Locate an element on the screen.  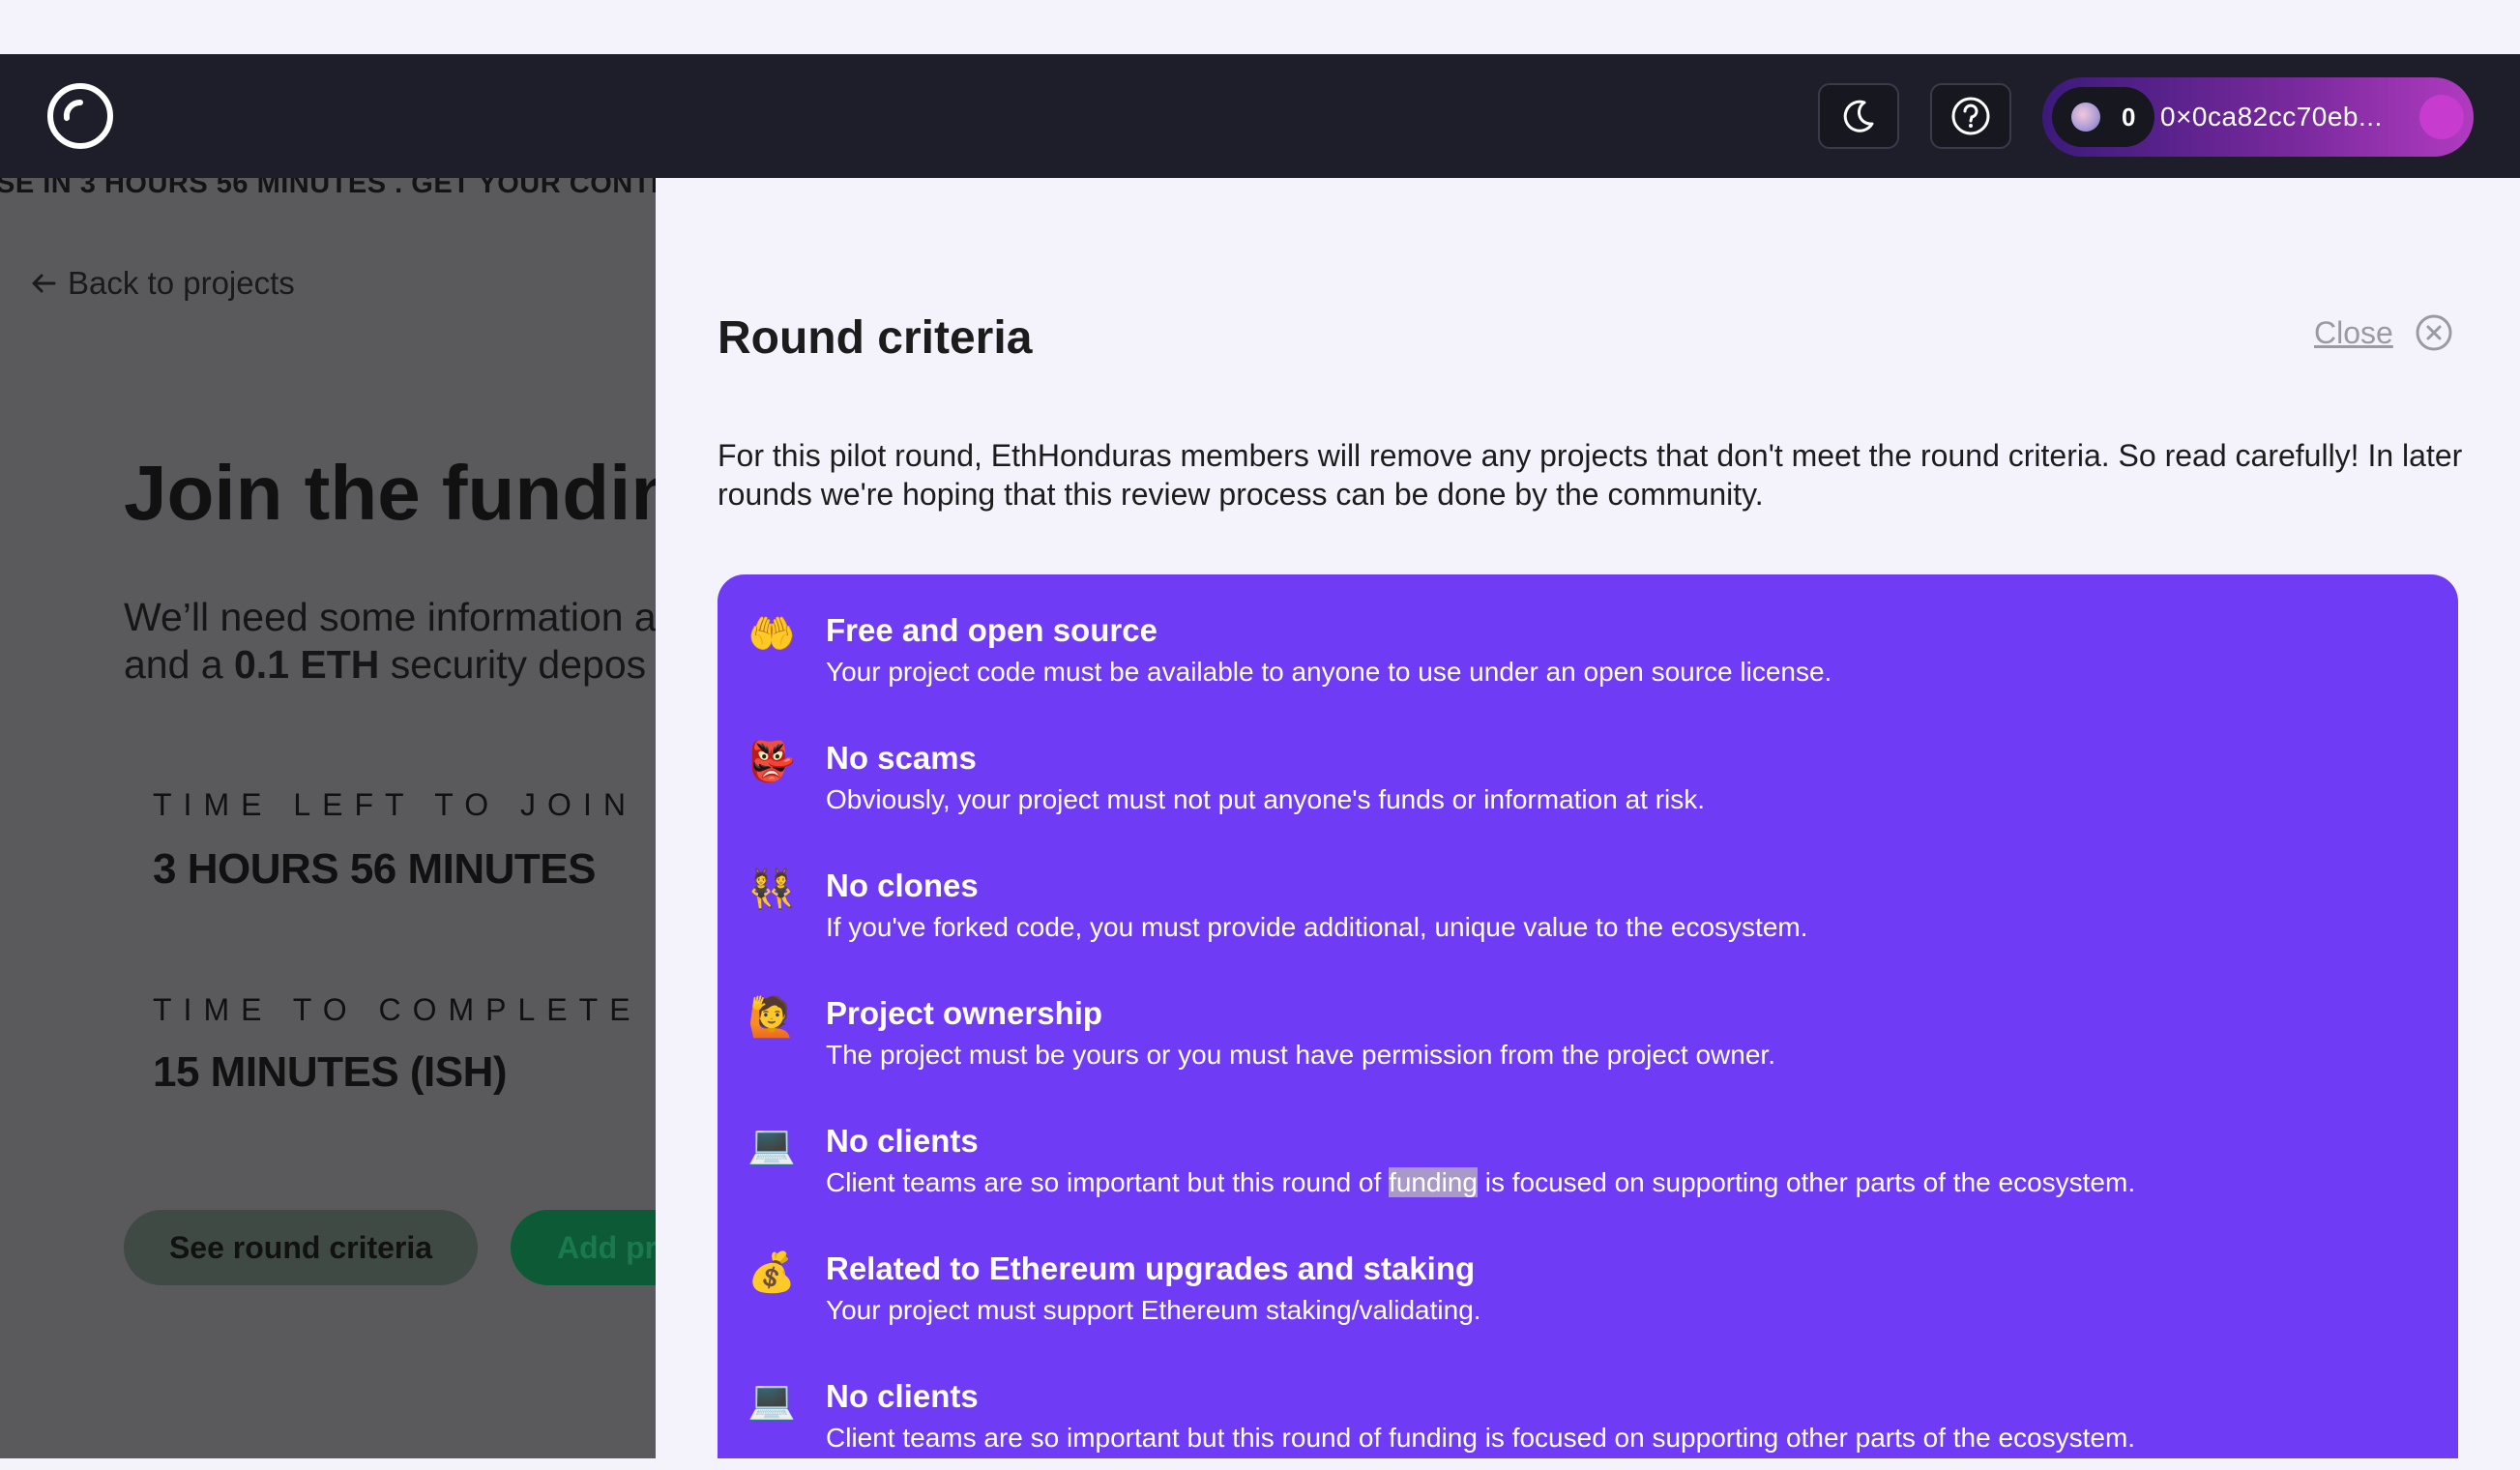
panel-title: Round criteria is located at coordinates (876, 338).